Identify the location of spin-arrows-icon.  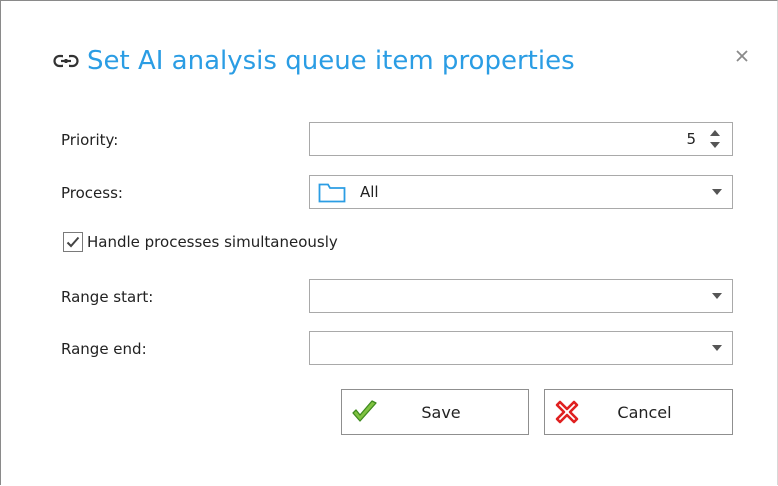
(715, 139).